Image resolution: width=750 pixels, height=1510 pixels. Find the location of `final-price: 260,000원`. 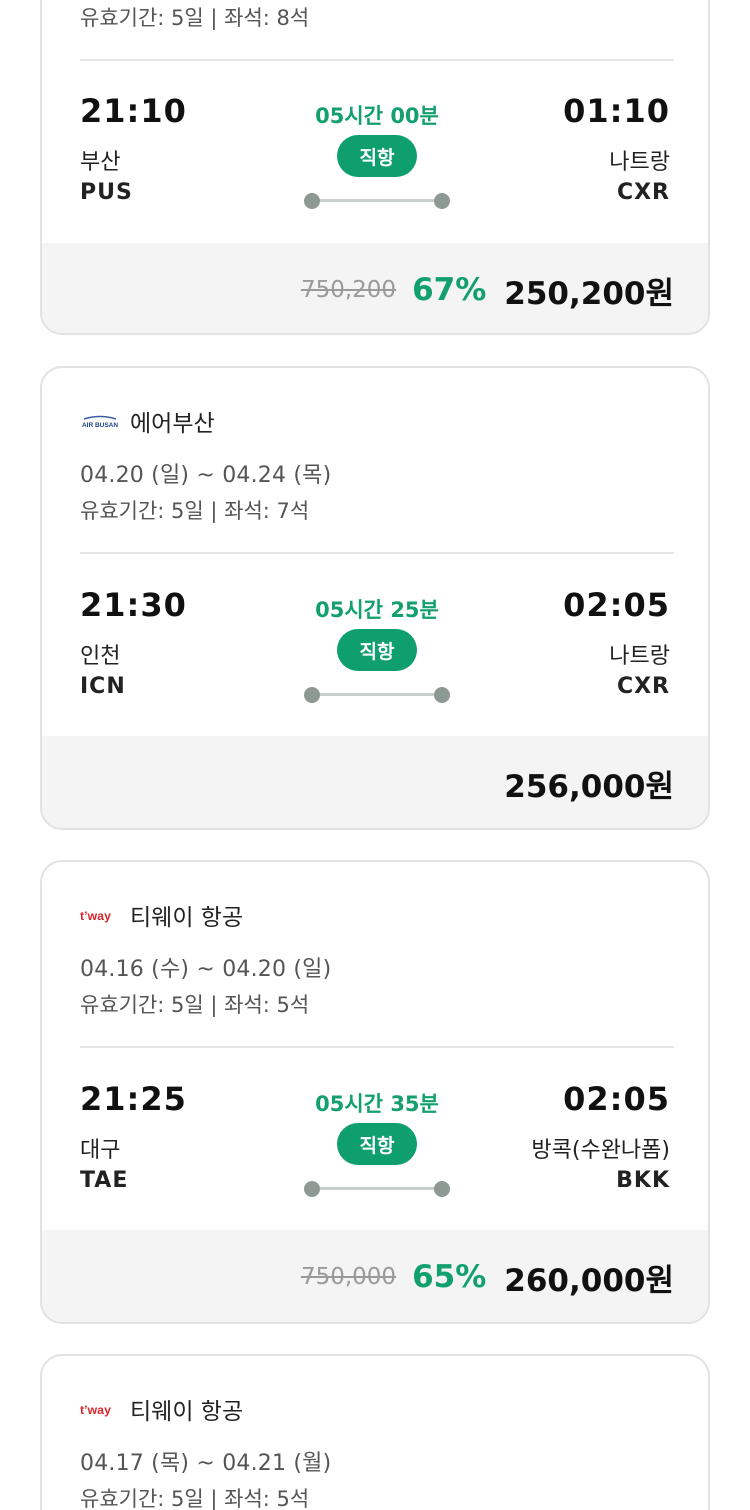

final-price: 260,000원 is located at coordinates (589, 1280).